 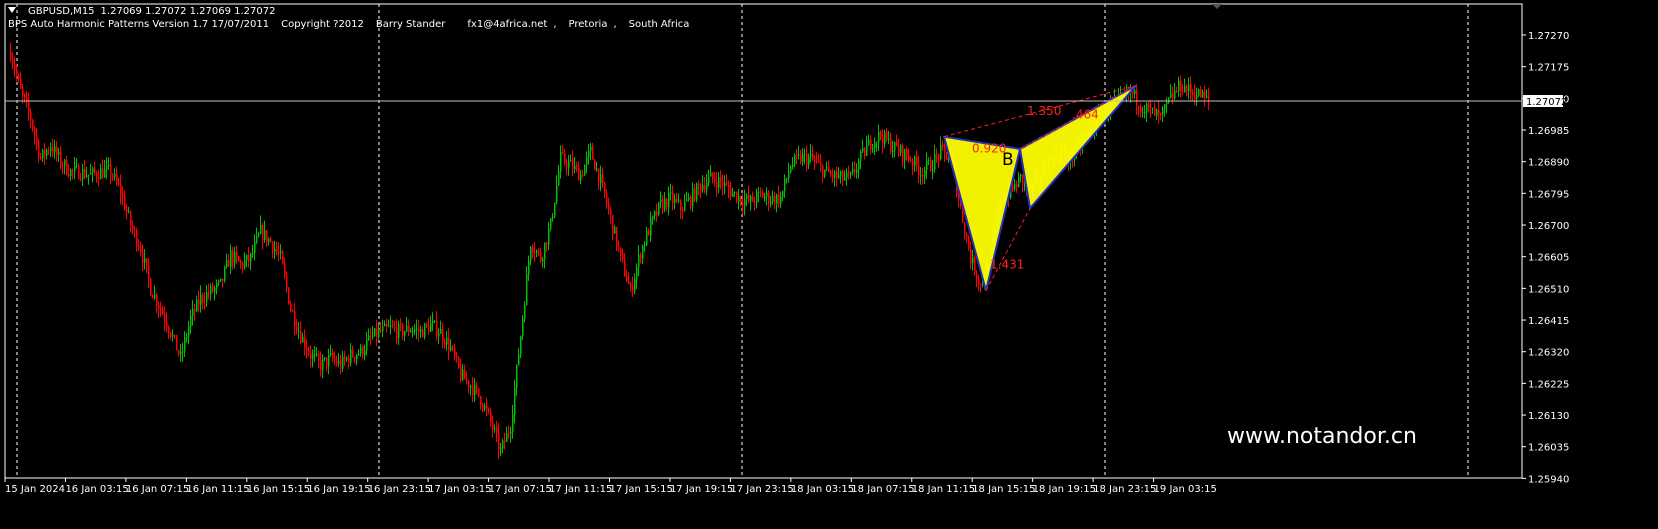 I want to click on collapse-triangle-icon, so click(x=12, y=10).